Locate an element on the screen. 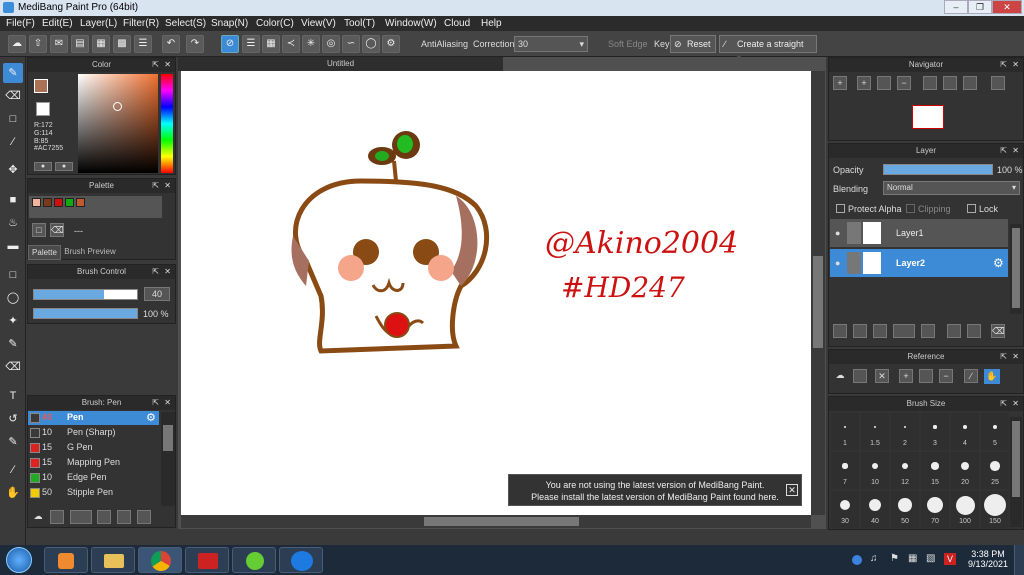  brush-list-scrollbar is located at coordinates (168, 459).